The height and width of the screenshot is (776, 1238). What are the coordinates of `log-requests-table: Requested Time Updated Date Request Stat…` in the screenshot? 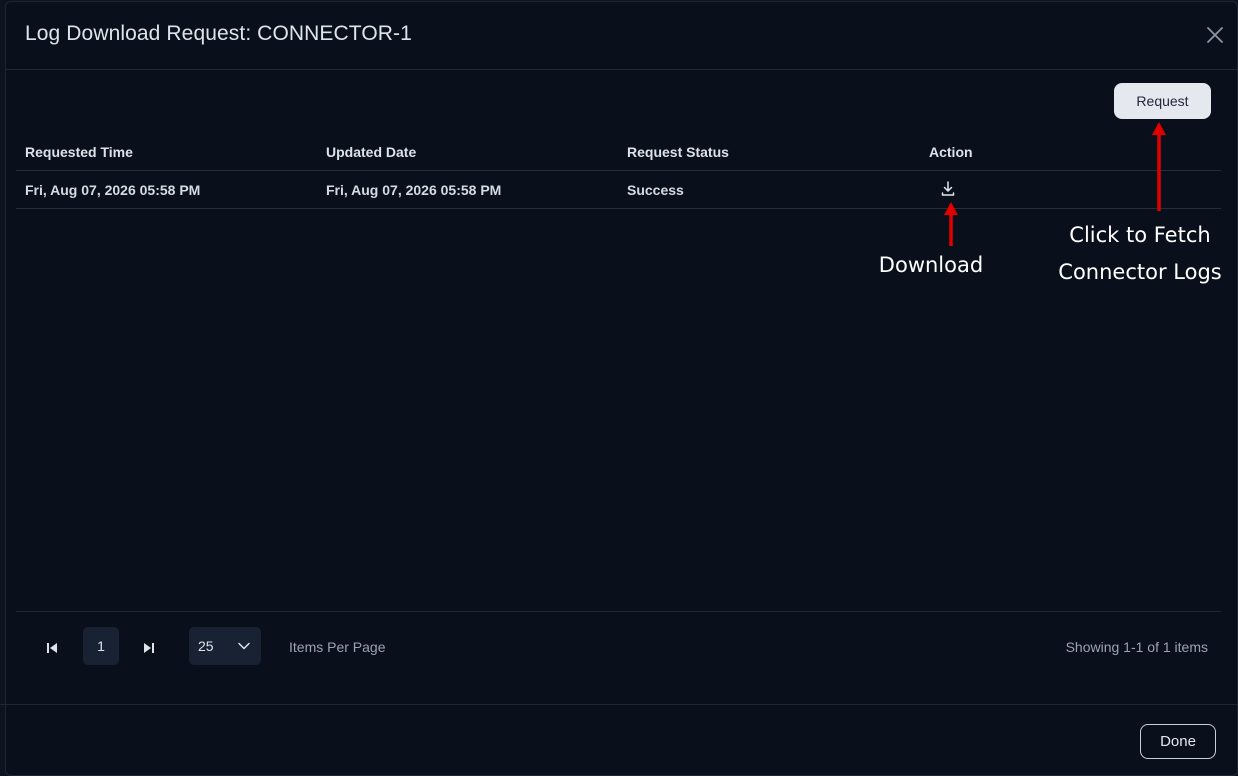 It's located at (618, 171).